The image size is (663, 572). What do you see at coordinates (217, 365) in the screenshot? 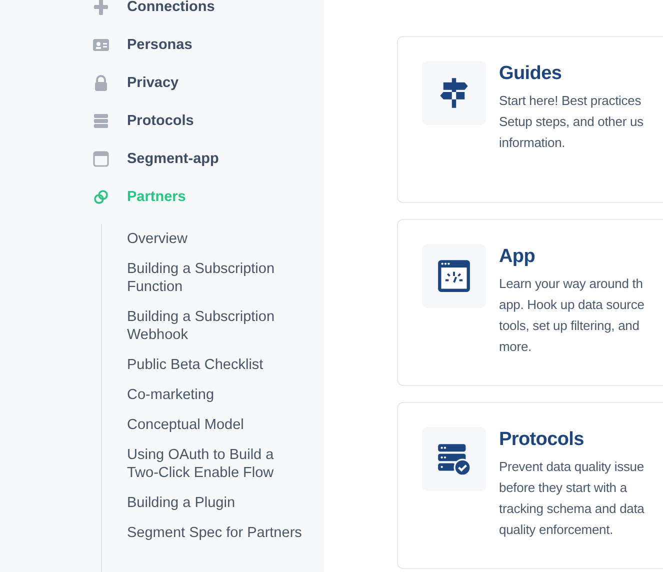
I see `subnav-item: Public Beta Checklist` at bounding box center [217, 365].